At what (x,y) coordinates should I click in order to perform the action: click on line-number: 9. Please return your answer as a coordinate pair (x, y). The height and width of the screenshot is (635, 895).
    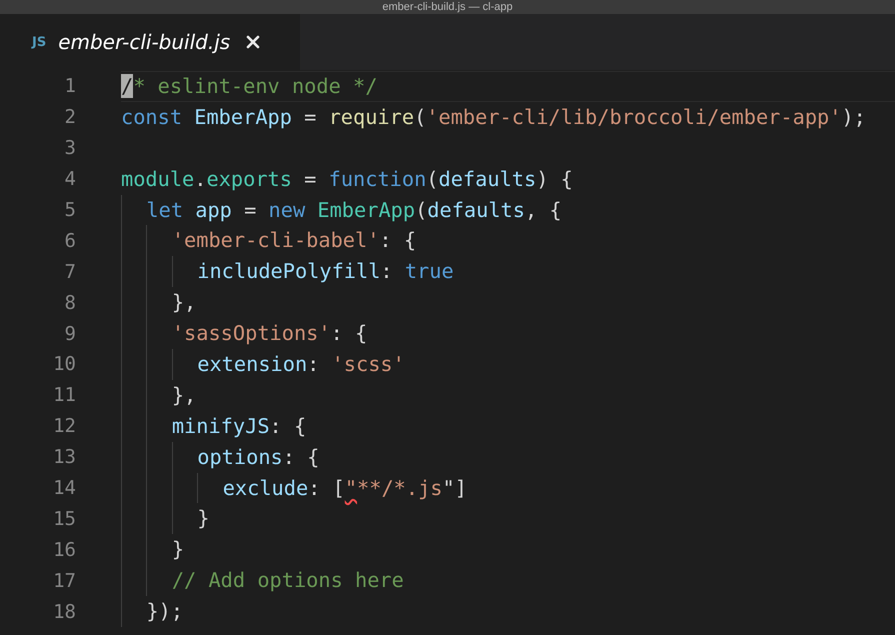
    Looking at the image, I should click on (70, 333).